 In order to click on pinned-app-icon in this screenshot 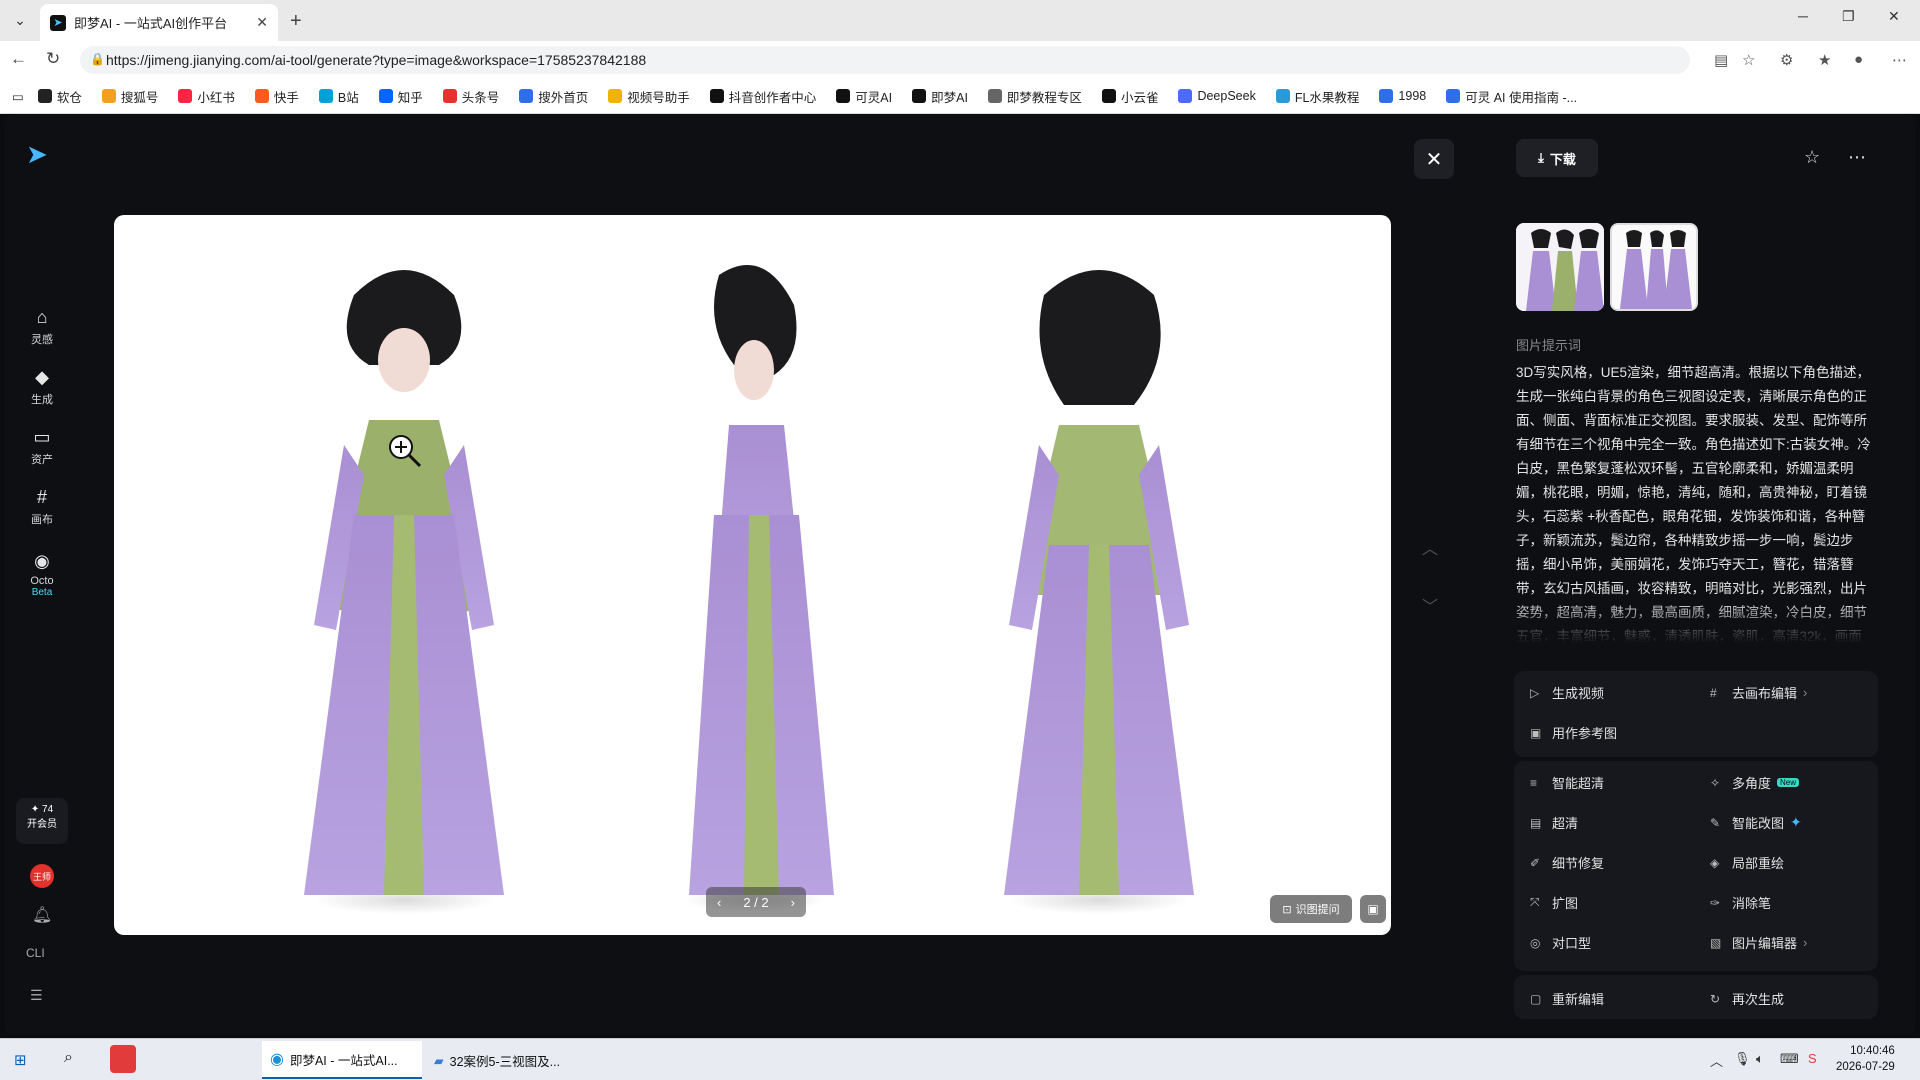, I will do `click(123, 1059)`.